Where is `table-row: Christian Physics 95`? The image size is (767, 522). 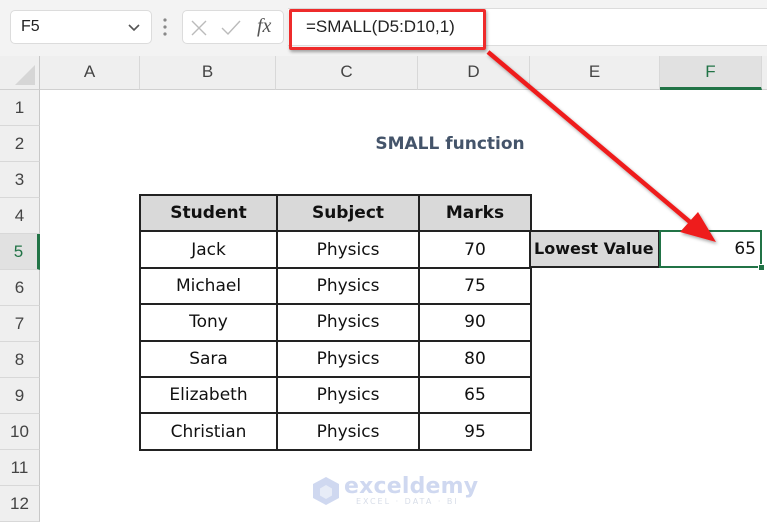 table-row: Christian Physics 95 is located at coordinates (335, 431).